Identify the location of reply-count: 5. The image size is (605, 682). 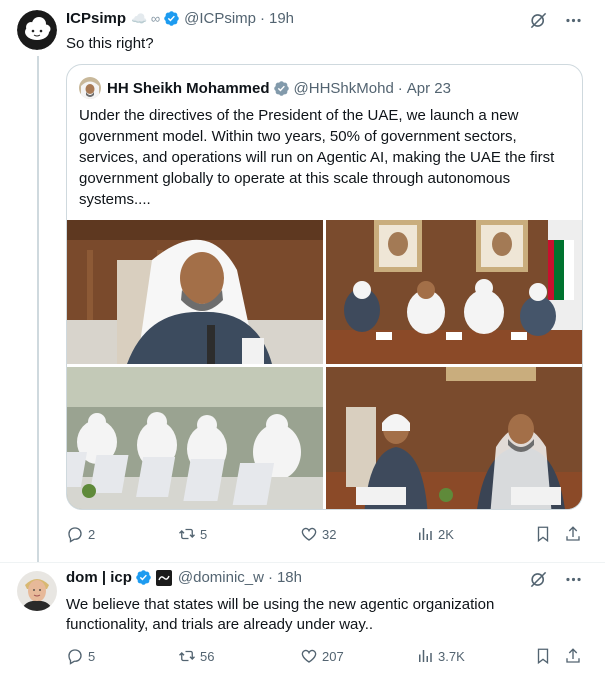
(92, 656).